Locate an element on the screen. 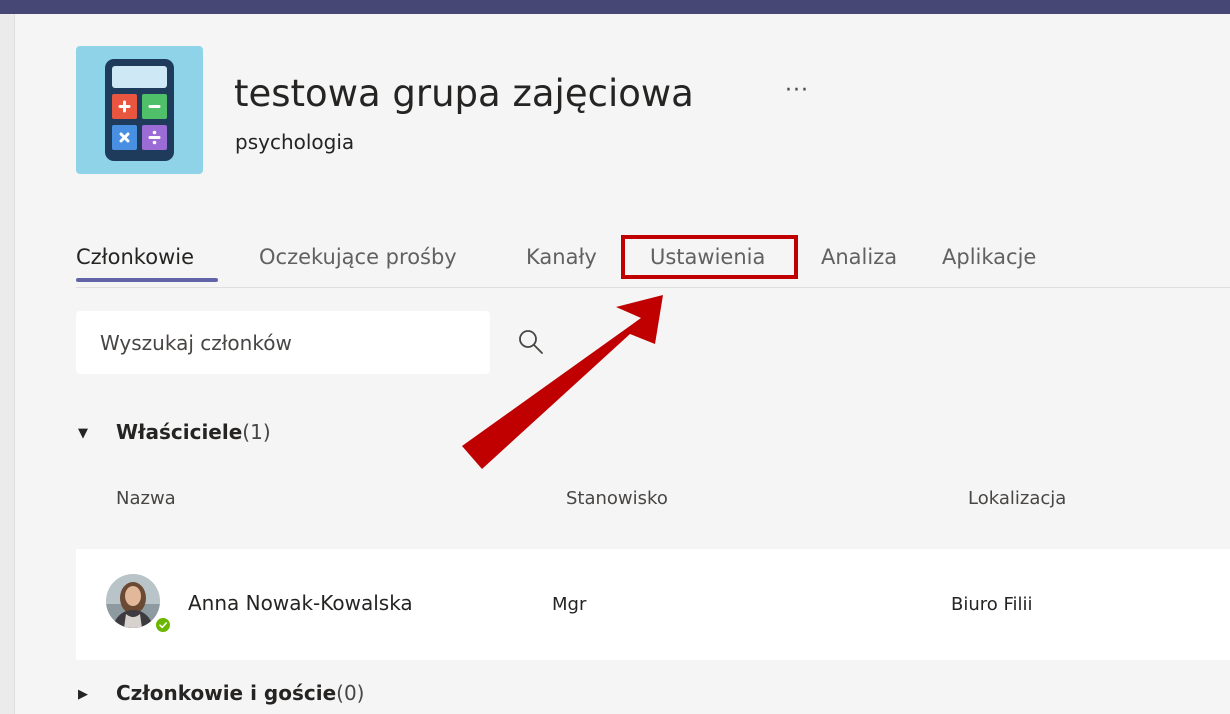 The image size is (1230, 714). calculator-icon is located at coordinates (139, 110).